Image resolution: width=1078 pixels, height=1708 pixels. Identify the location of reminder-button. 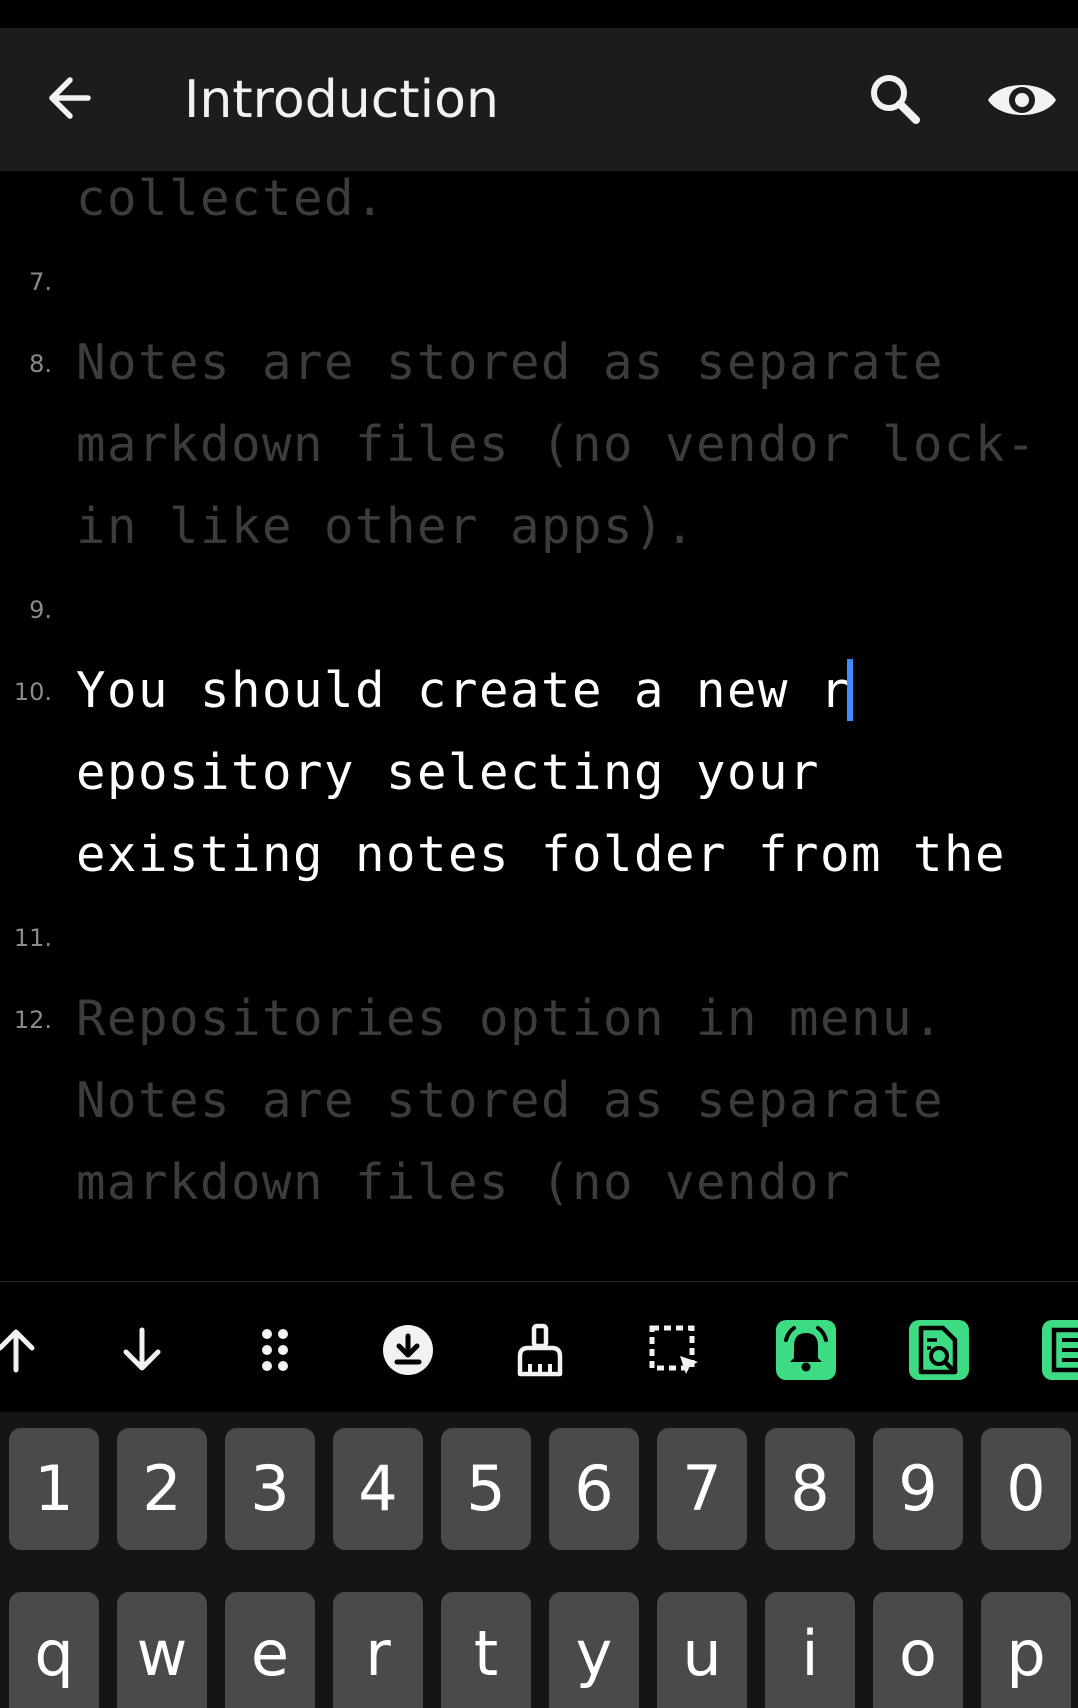
(806, 1350).